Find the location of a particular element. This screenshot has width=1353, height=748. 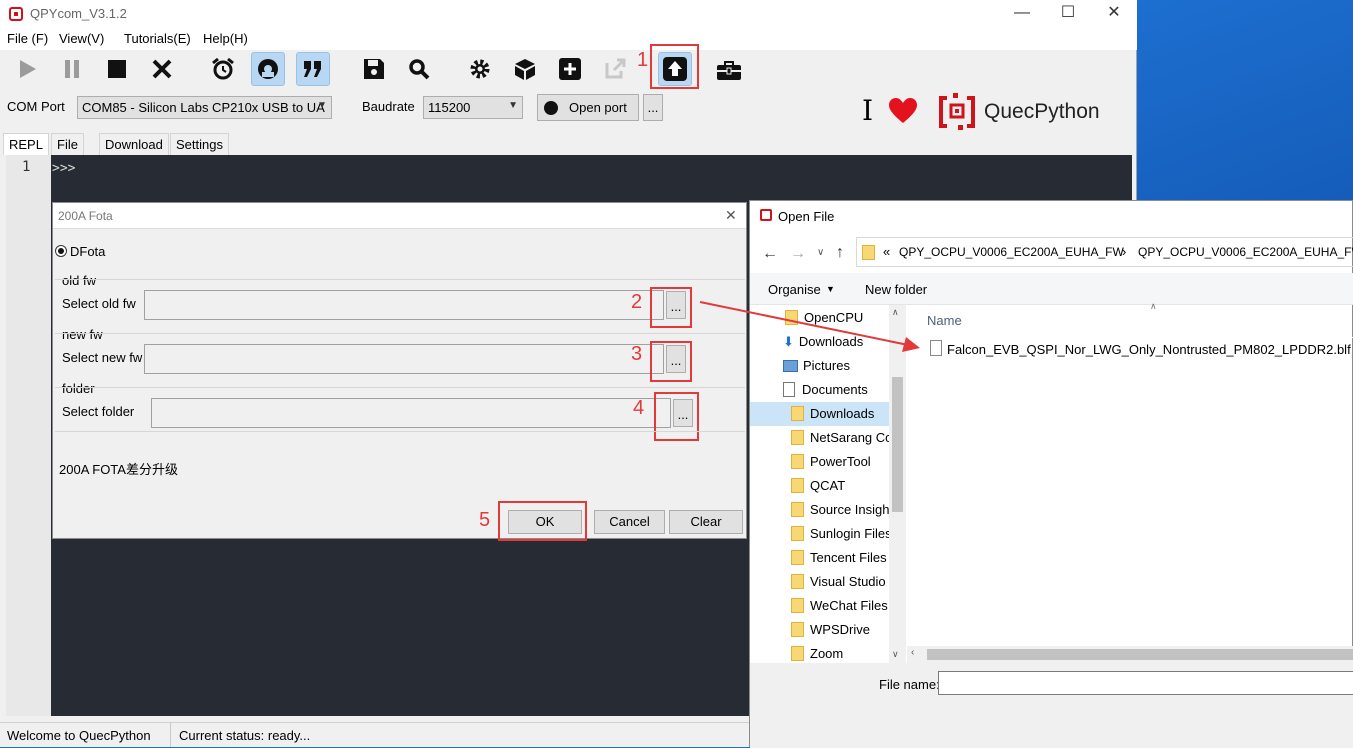

quote-icon is located at coordinates (312, 69).